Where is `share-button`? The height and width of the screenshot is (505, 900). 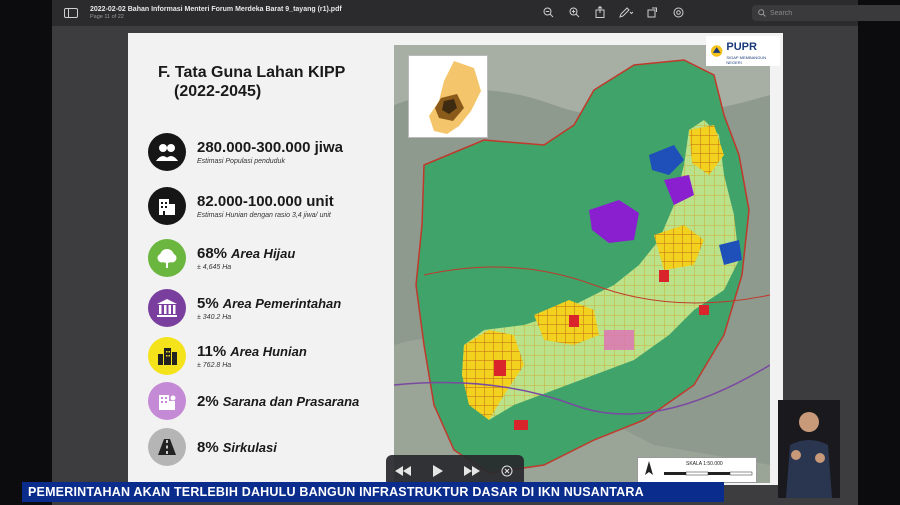 share-button is located at coordinates (600, 12).